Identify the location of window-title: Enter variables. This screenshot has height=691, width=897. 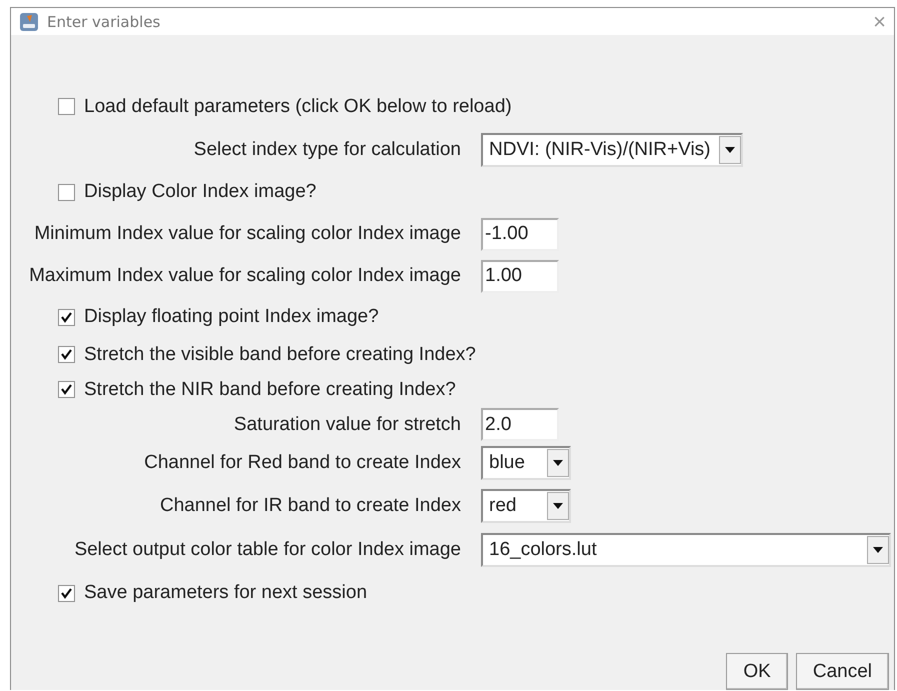
(104, 21).